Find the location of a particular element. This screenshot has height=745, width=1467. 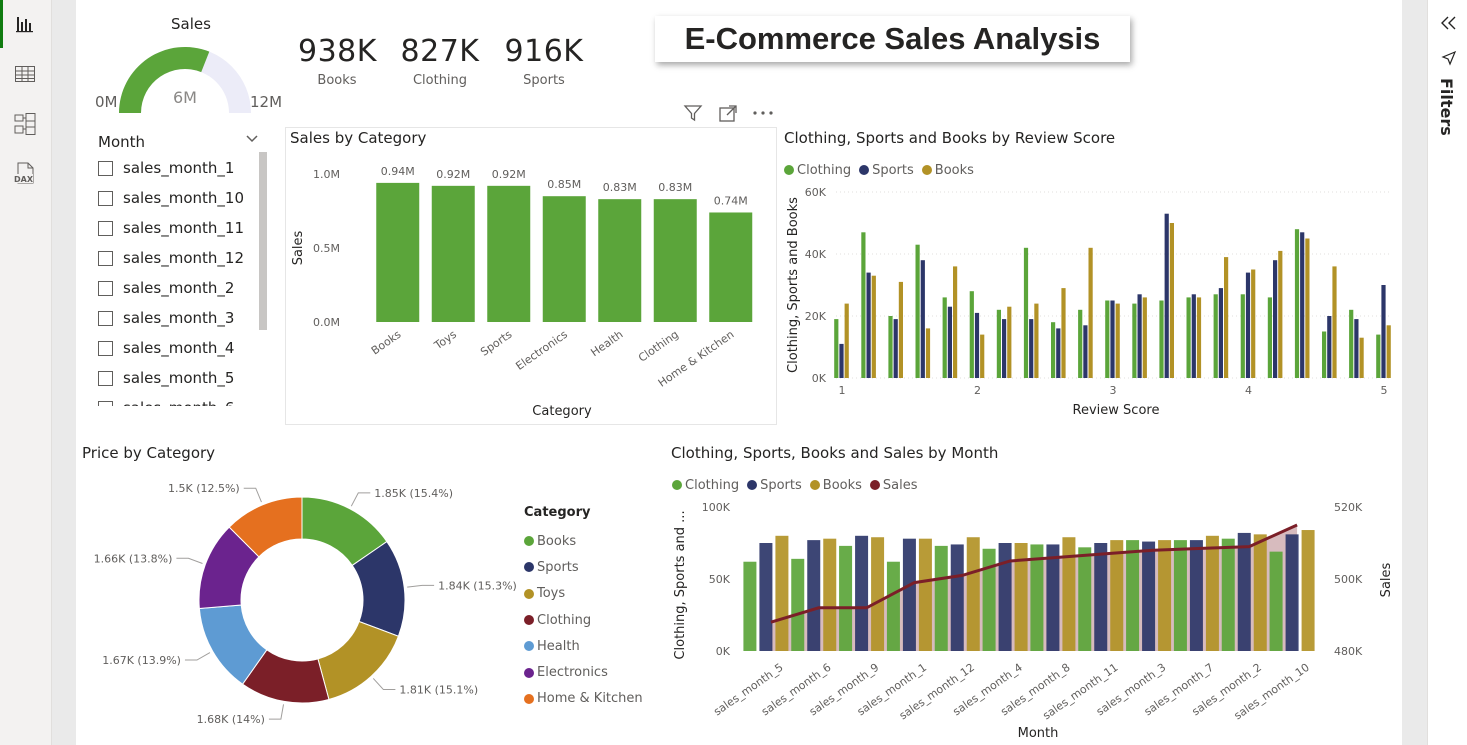

data-label: 0.92M is located at coordinates (509, 174).